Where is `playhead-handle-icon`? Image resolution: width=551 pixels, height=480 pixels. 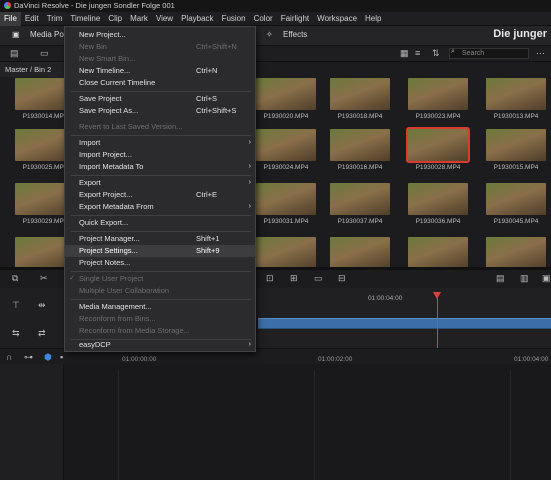
playhead-handle-icon is located at coordinates (437, 295).